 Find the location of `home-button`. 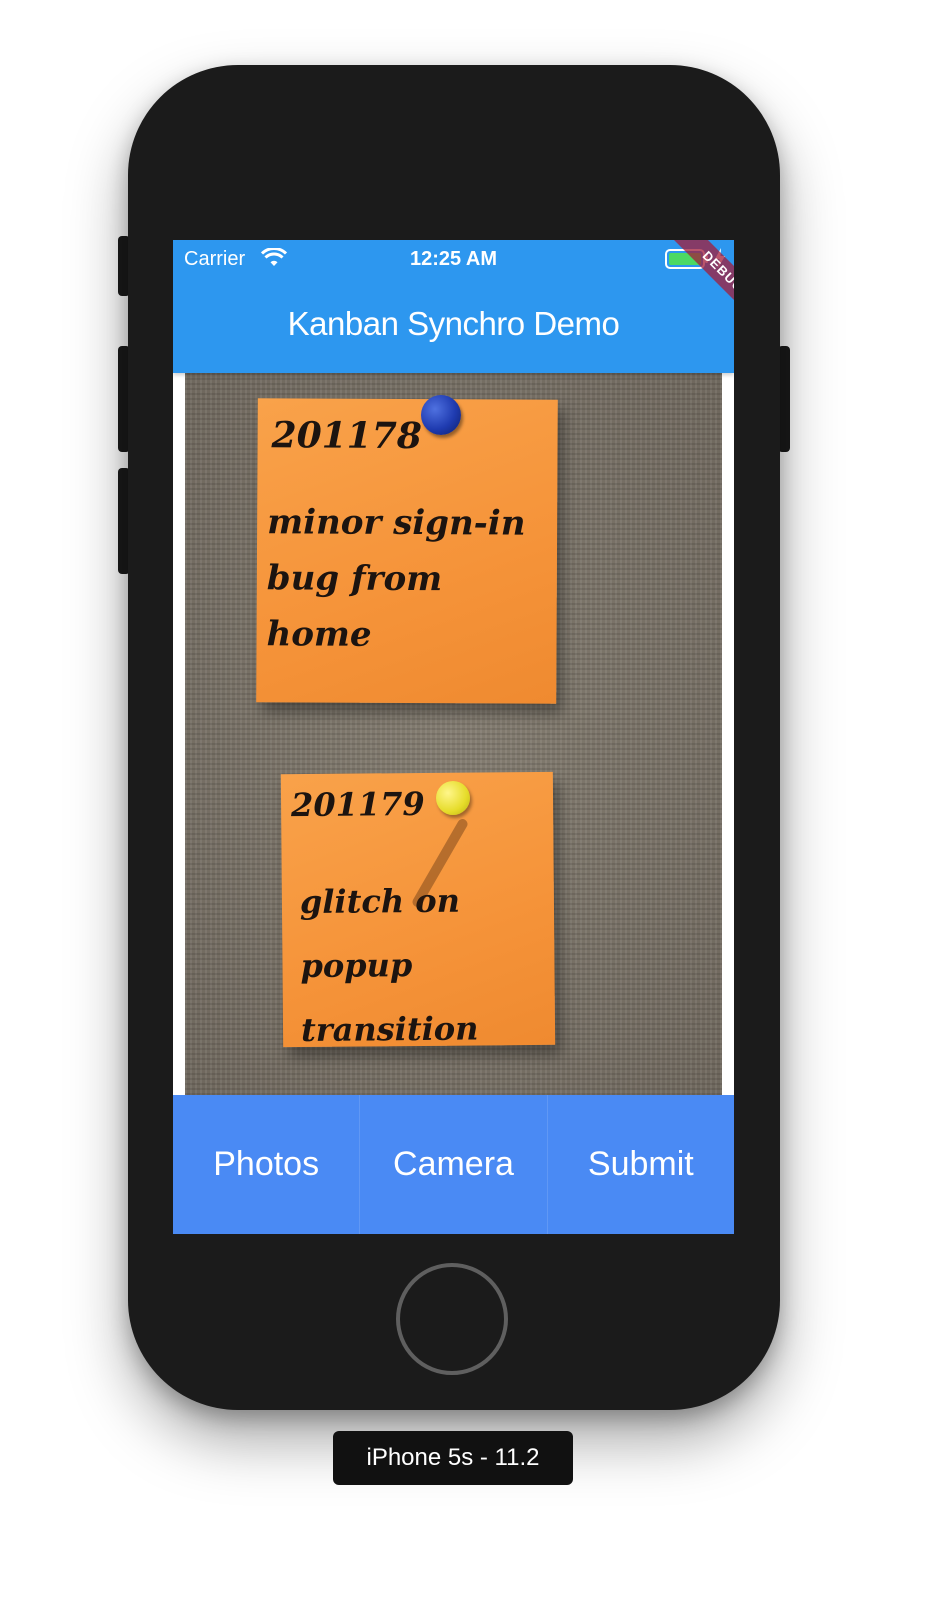

home-button is located at coordinates (452, 1319).